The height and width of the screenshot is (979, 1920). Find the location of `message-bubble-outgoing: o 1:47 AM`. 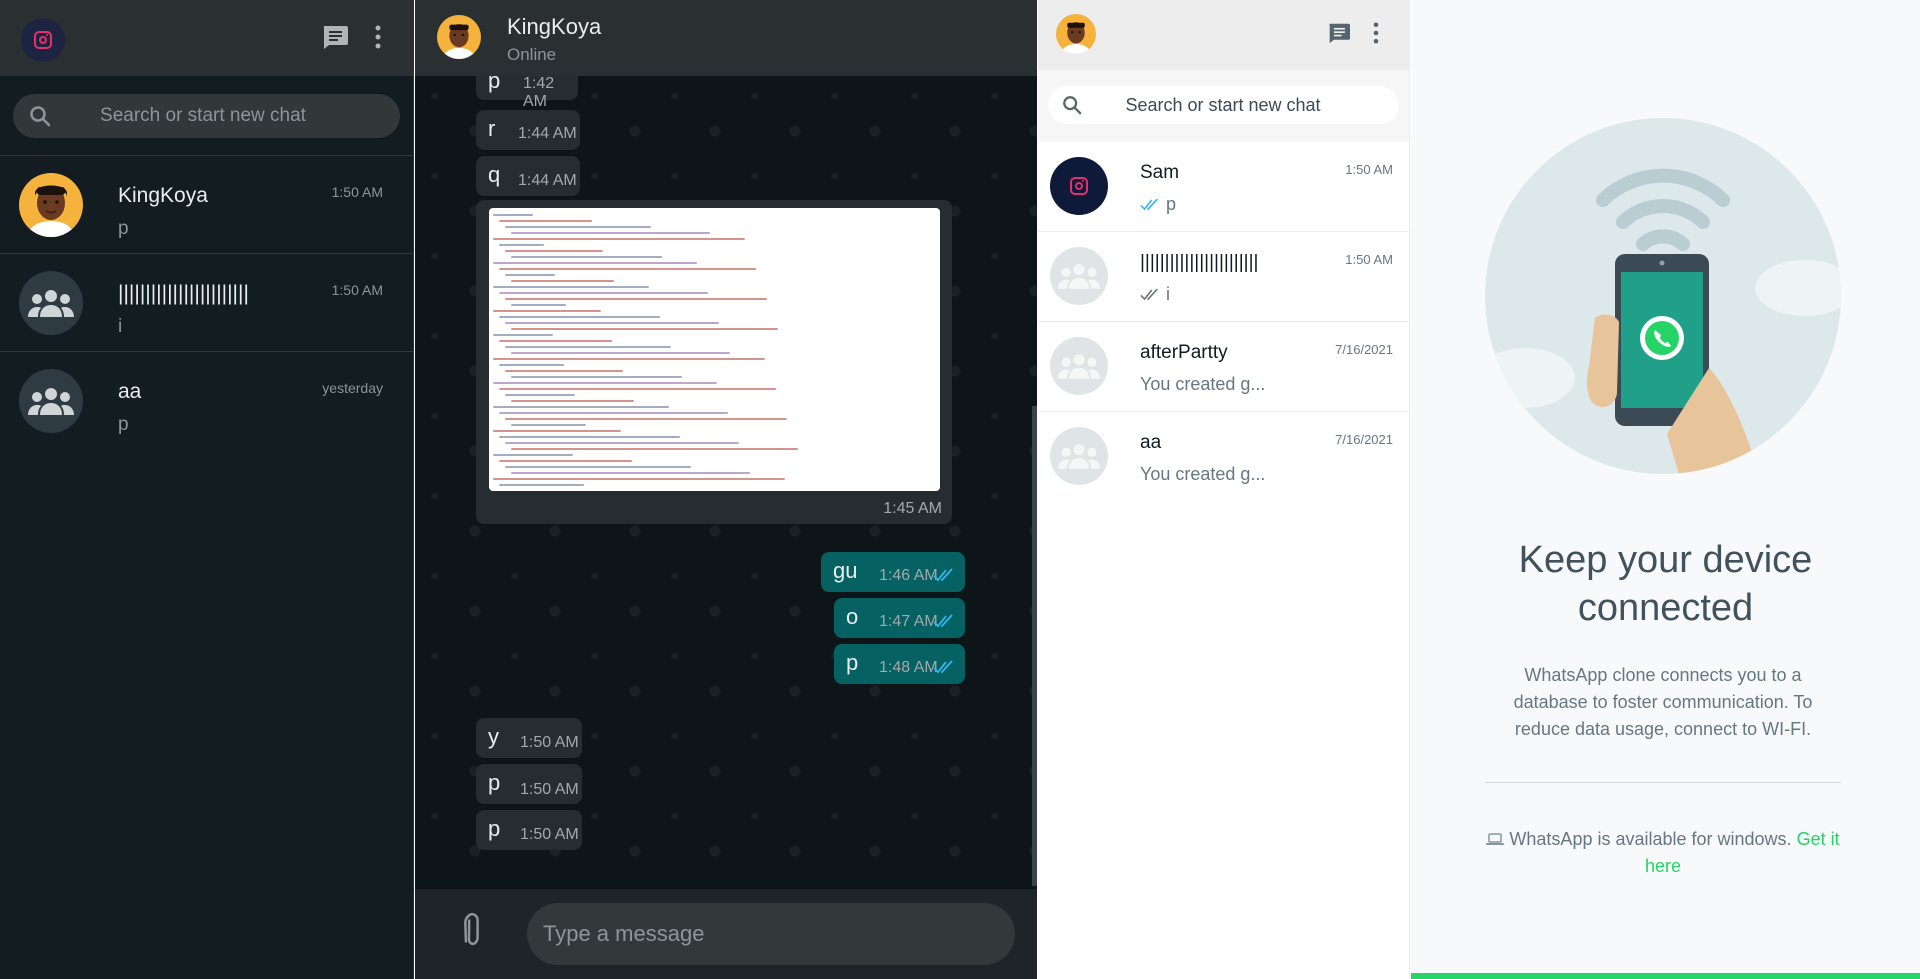

message-bubble-outgoing: o 1:47 AM is located at coordinates (899, 618).